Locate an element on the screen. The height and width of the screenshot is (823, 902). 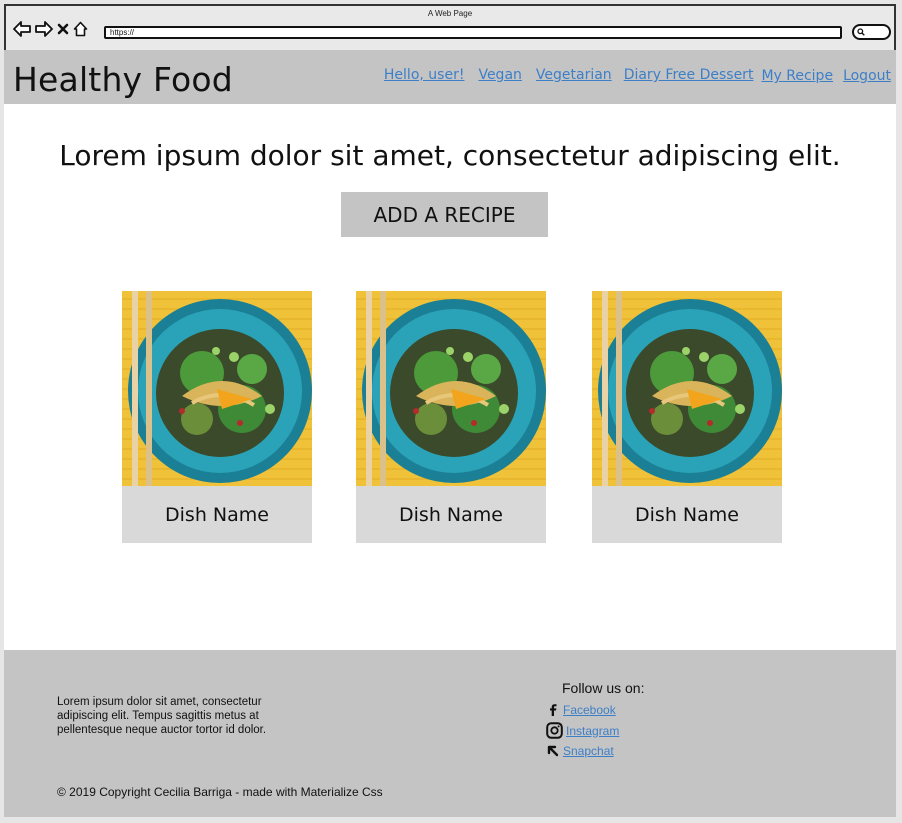
social-link-instagram: Instagram is located at coordinates (582, 730).